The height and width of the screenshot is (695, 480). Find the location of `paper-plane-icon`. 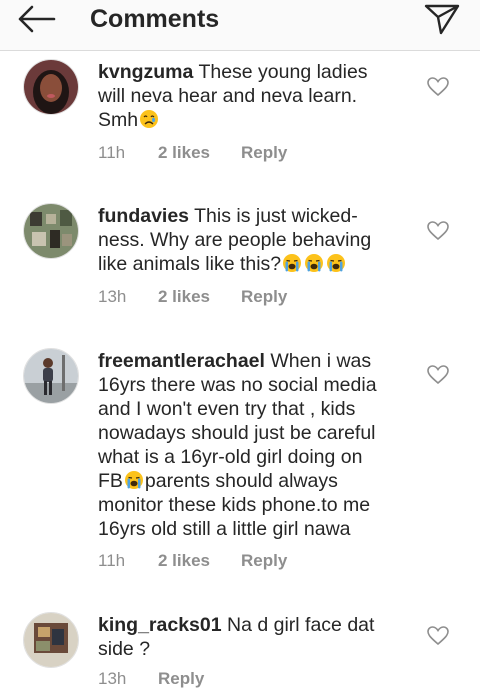

paper-plane-icon is located at coordinates (442, 19).